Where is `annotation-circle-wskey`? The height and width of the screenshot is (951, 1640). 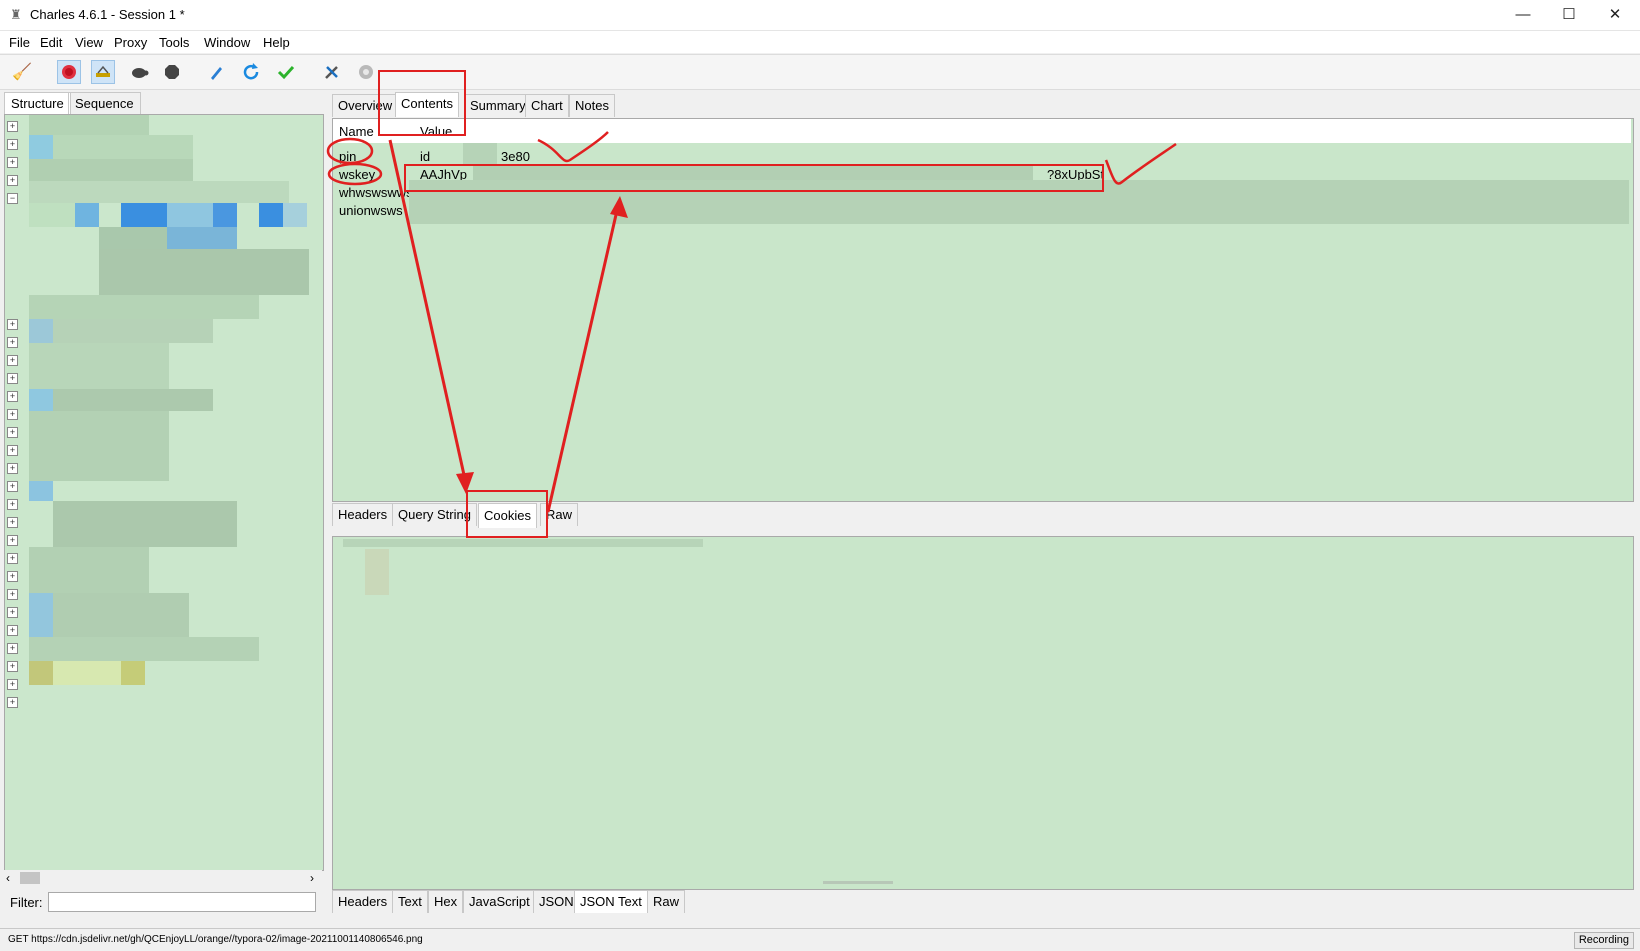 annotation-circle-wskey is located at coordinates (355, 174).